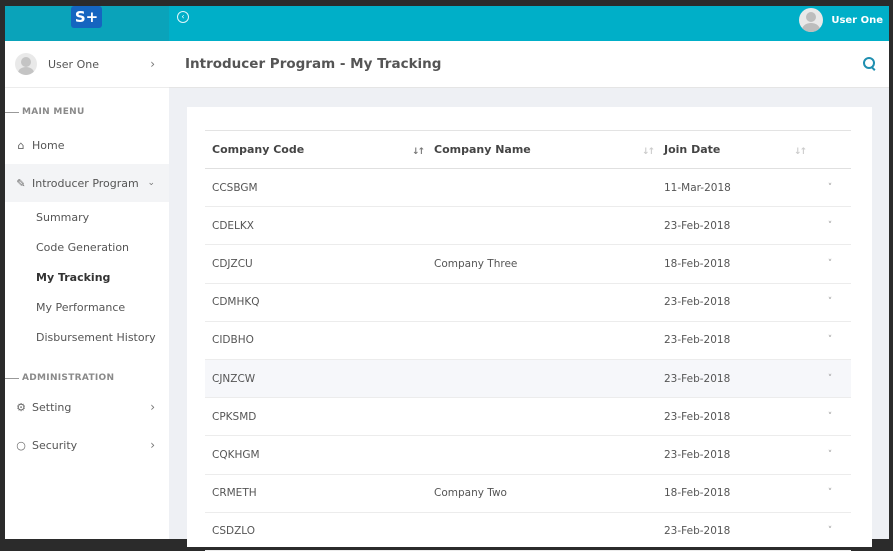 This screenshot has height=551, width=893. Describe the element at coordinates (55, 445) in the screenshot. I see `sidebar-item-label: Security` at that location.